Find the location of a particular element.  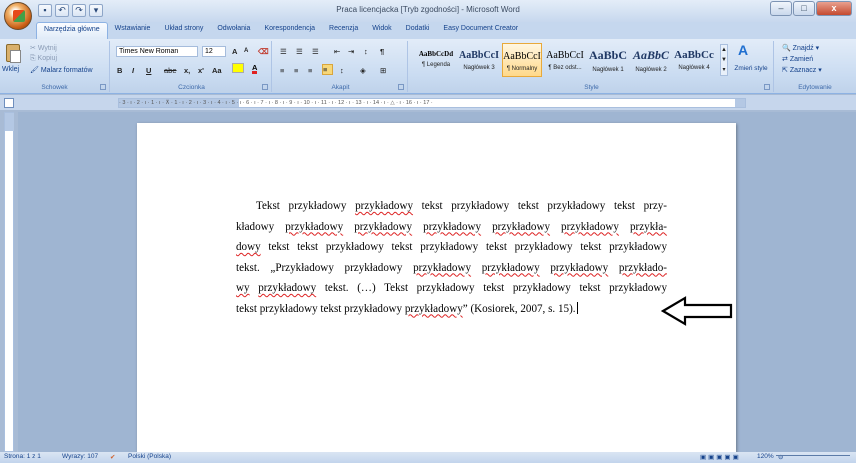

word-count: Wyrazy: 107 is located at coordinates (80, 456).